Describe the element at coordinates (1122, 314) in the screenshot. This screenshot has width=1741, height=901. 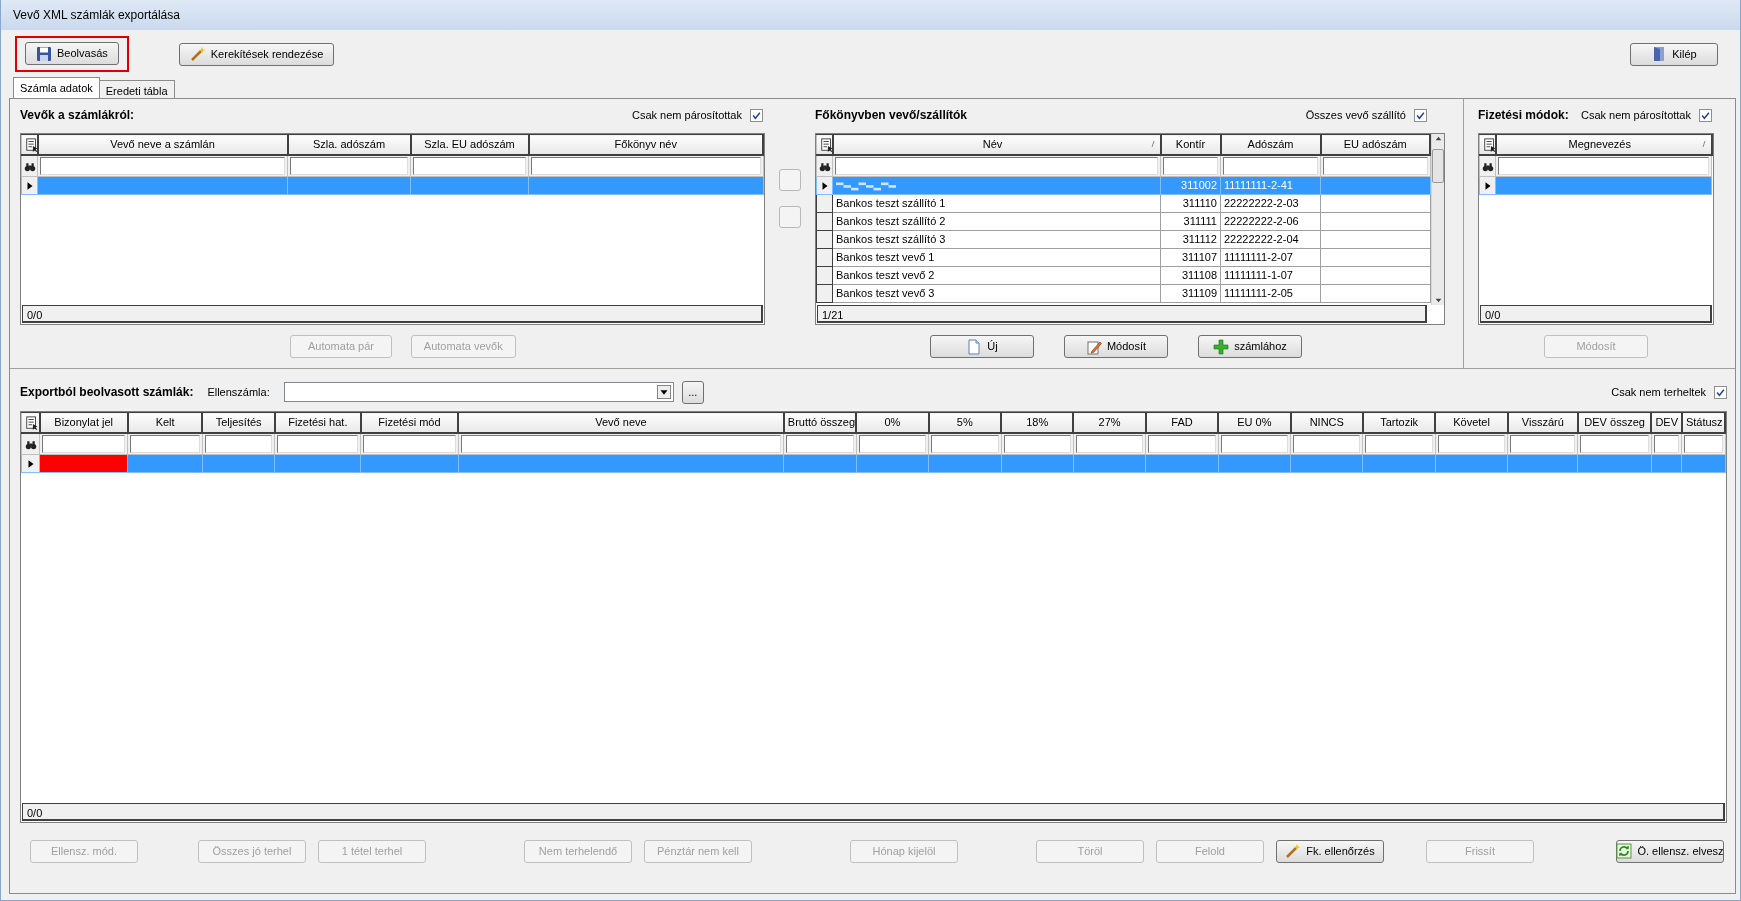
I see `record-counter: 1/21` at that location.